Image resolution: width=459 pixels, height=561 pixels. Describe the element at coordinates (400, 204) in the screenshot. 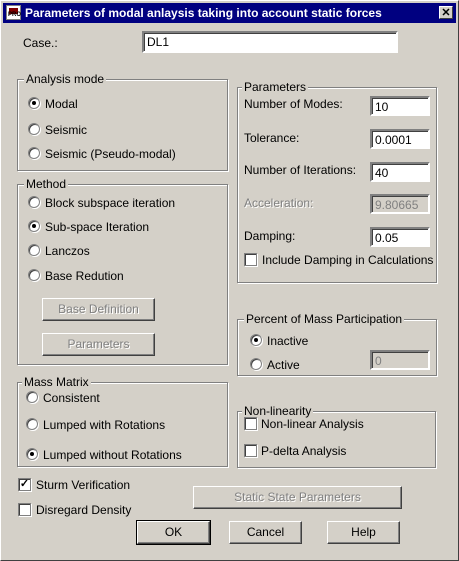

I see `acceleration-input: 9.80665` at that location.